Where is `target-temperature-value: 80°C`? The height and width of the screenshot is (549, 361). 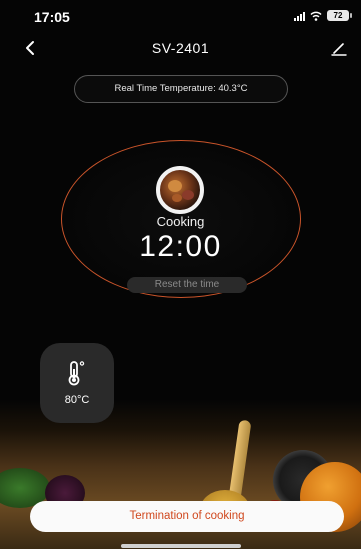 target-temperature-value: 80°C is located at coordinates (77, 400).